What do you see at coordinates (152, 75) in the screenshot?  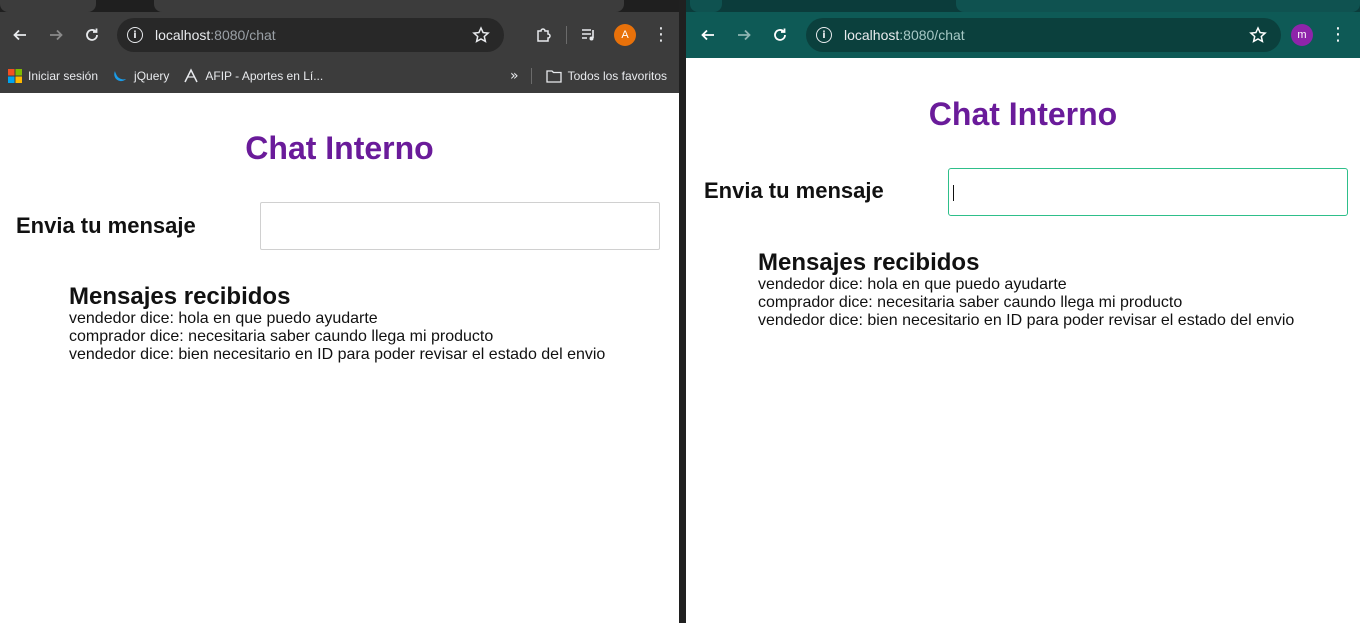 I see `bookmark-label: jQuery` at bounding box center [152, 75].